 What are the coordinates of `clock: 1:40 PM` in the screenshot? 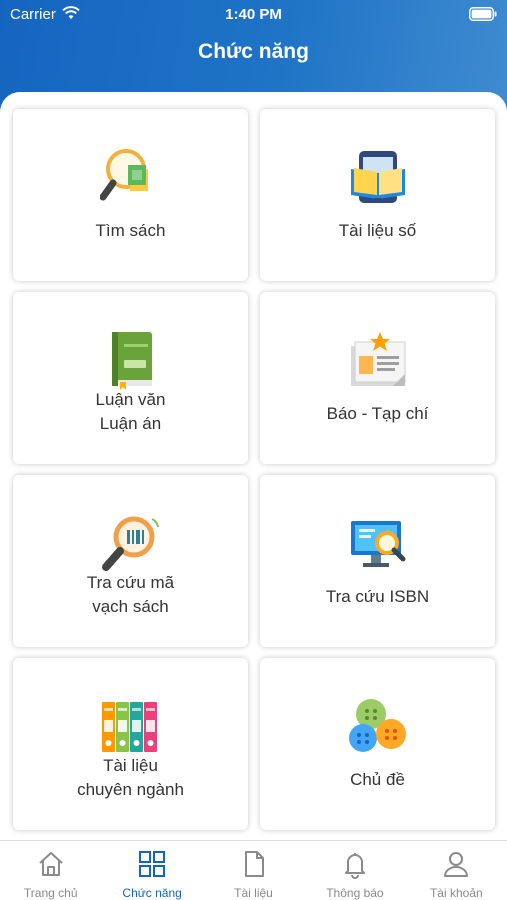 It's located at (253, 14).